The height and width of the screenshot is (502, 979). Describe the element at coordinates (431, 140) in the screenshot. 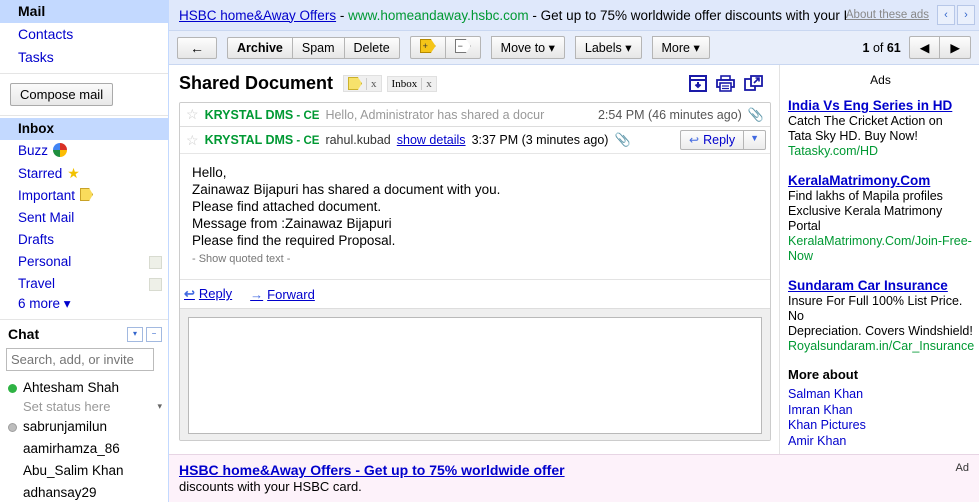

I see `show-details-link: show details` at that location.